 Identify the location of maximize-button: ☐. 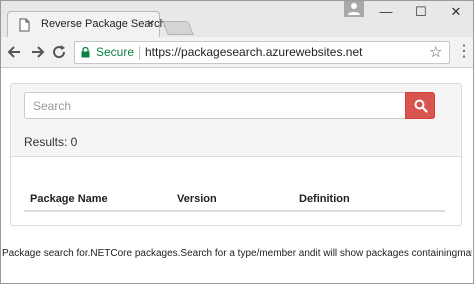
(421, 12).